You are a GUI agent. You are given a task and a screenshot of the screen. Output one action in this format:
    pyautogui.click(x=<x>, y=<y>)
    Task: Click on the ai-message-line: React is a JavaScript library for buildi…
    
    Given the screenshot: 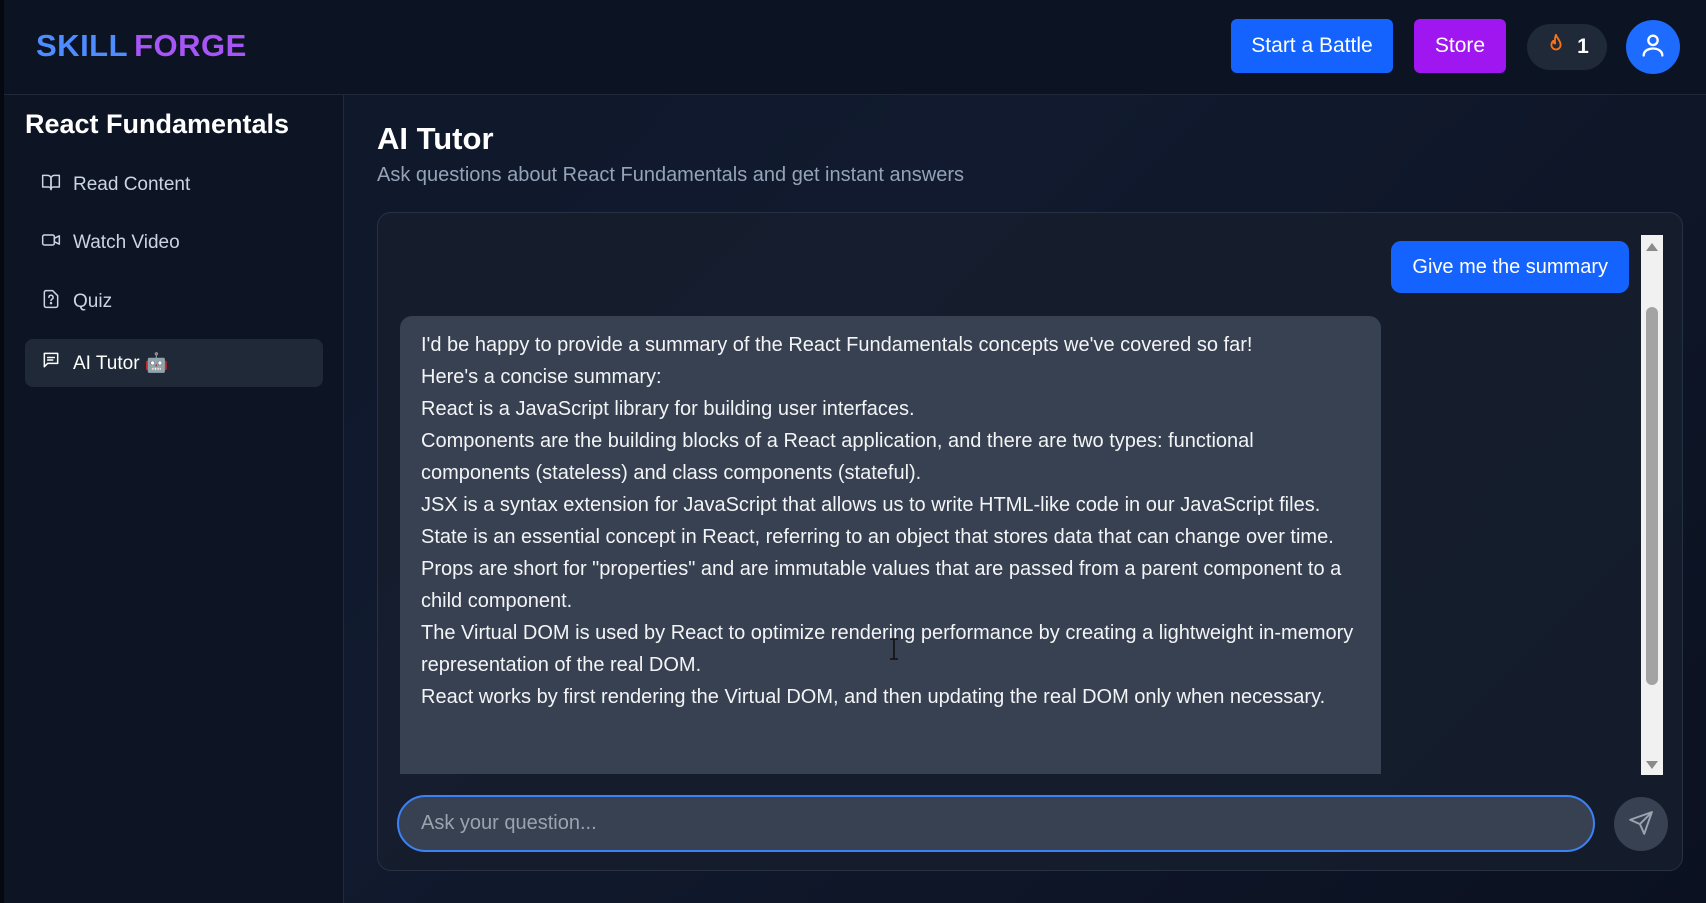 What is the action you would take?
    pyautogui.click(x=668, y=409)
    